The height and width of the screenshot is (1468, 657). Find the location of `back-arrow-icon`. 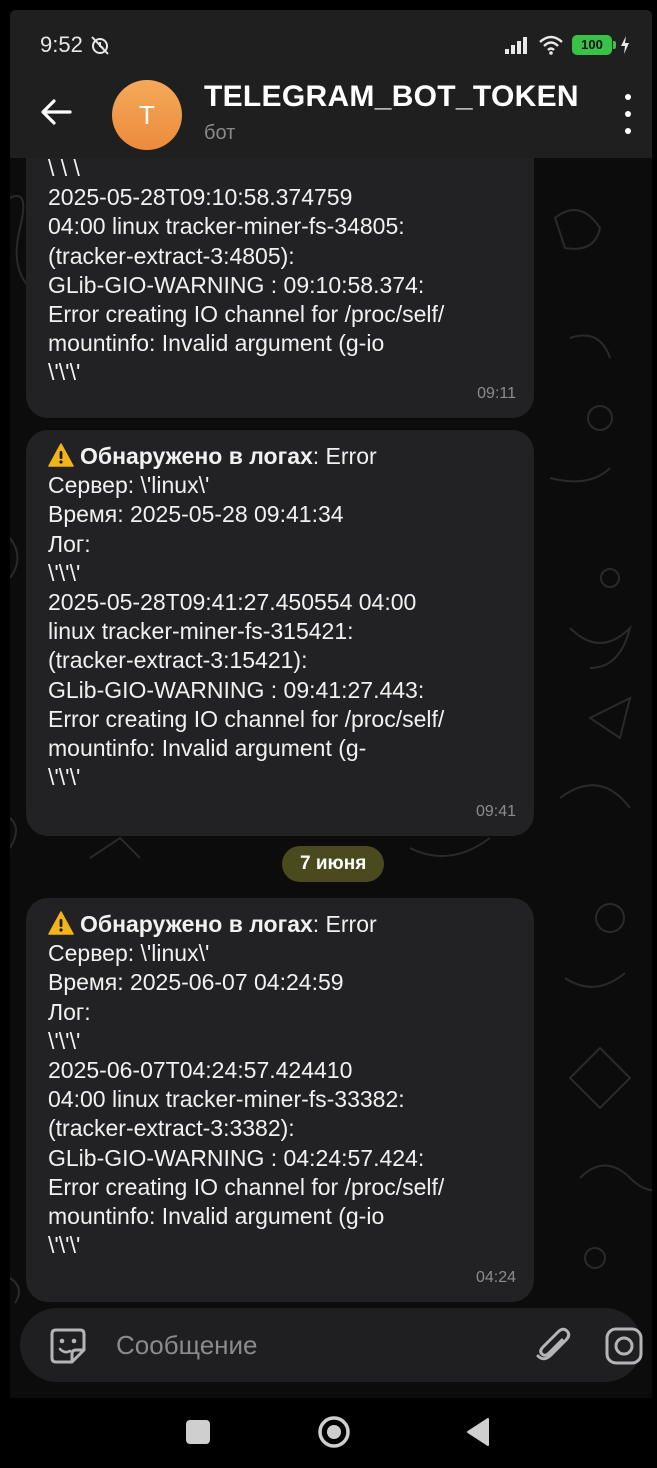

back-arrow-icon is located at coordinates (56, 112).